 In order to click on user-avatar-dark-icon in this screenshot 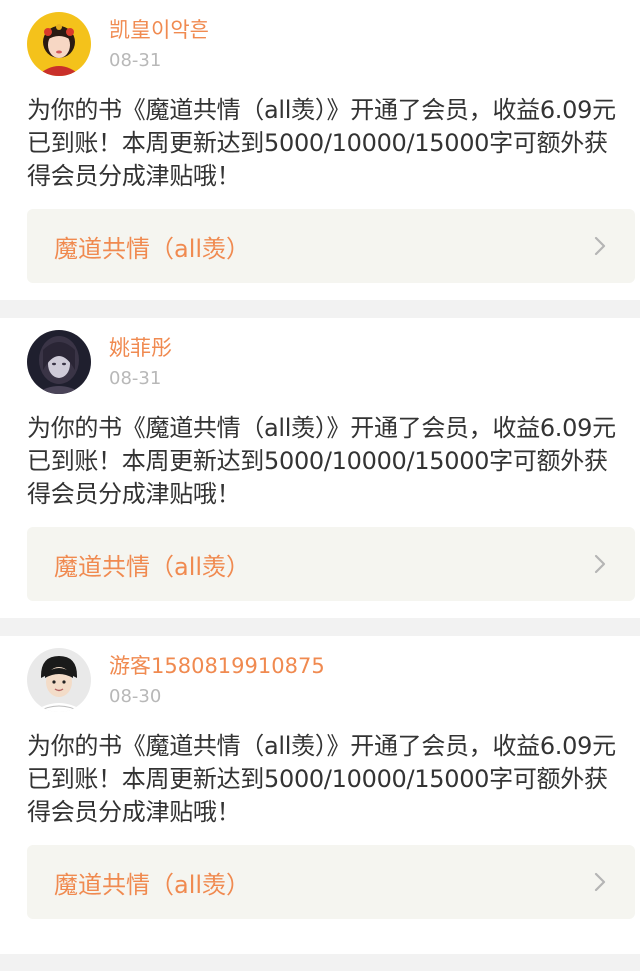, I will do `click(59, 362)`.